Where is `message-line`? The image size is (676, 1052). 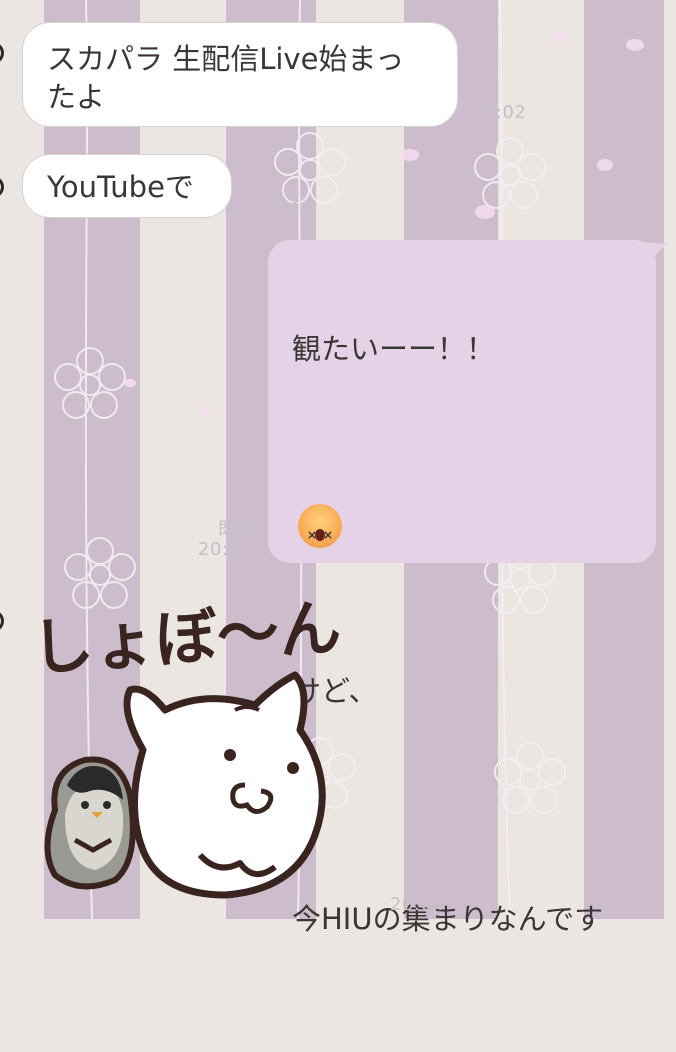 message-line is located at coordinates (462, 463).